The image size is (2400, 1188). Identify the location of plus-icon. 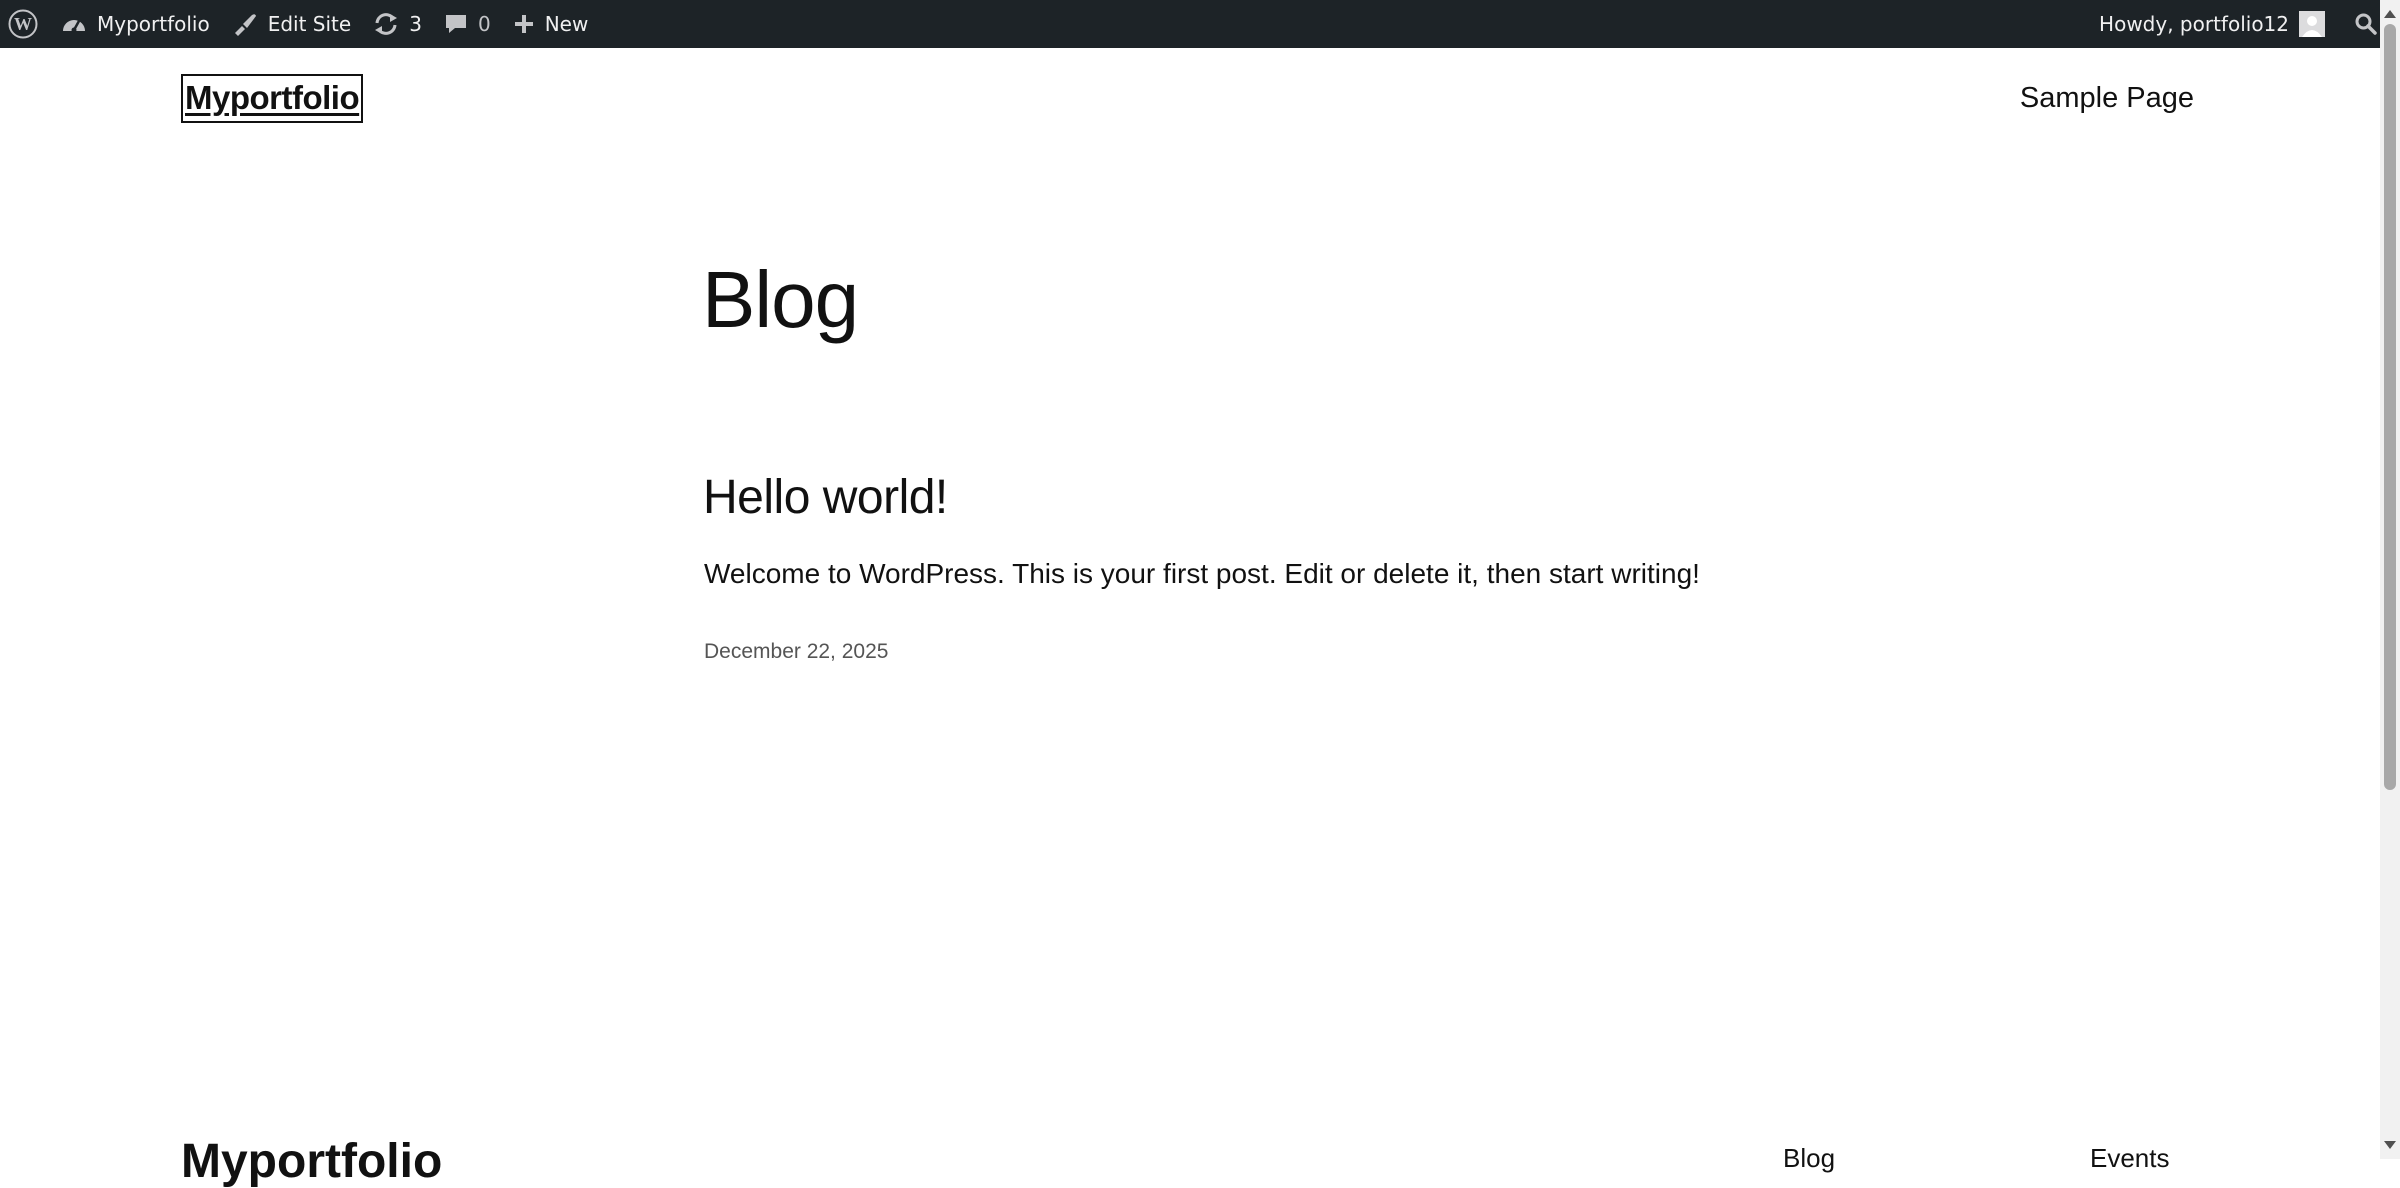
(524, 24).